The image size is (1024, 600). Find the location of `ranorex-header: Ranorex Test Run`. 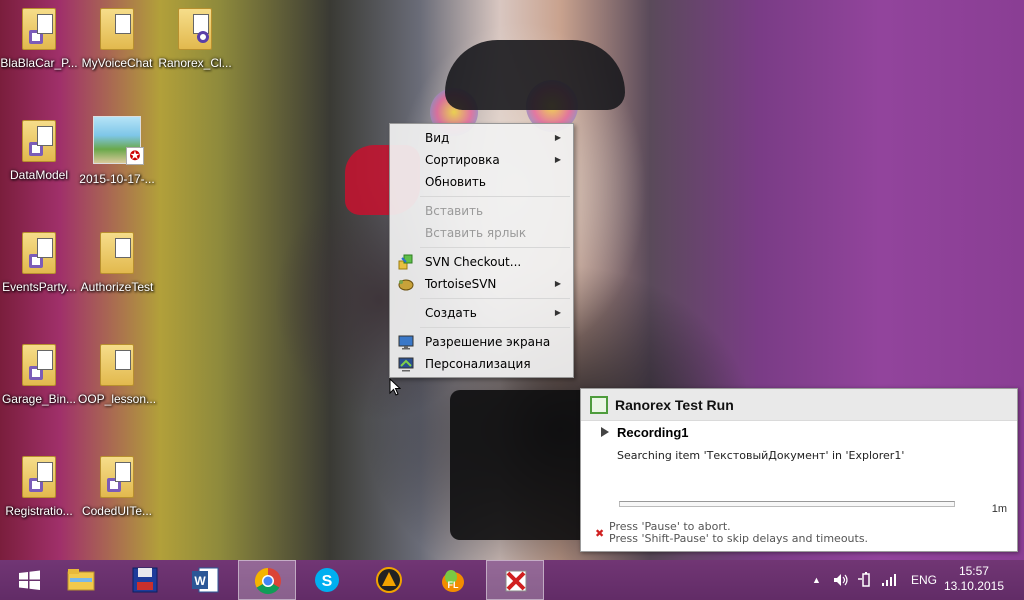

ranorex-header: Ranorex Test Run is located at coordinates (799, 405).